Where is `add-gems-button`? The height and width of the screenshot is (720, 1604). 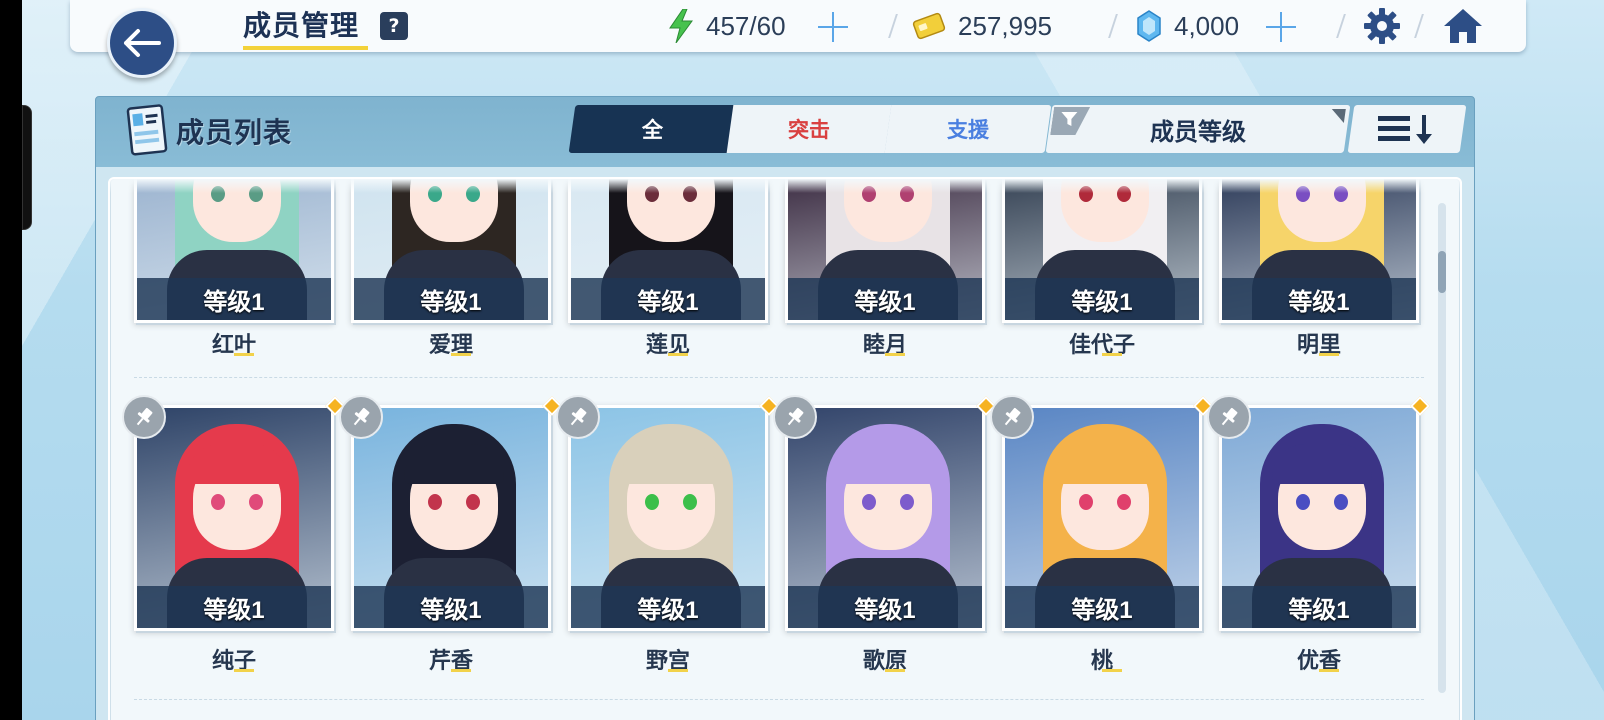
add-gems-button is located at coordinates (1281, 27).